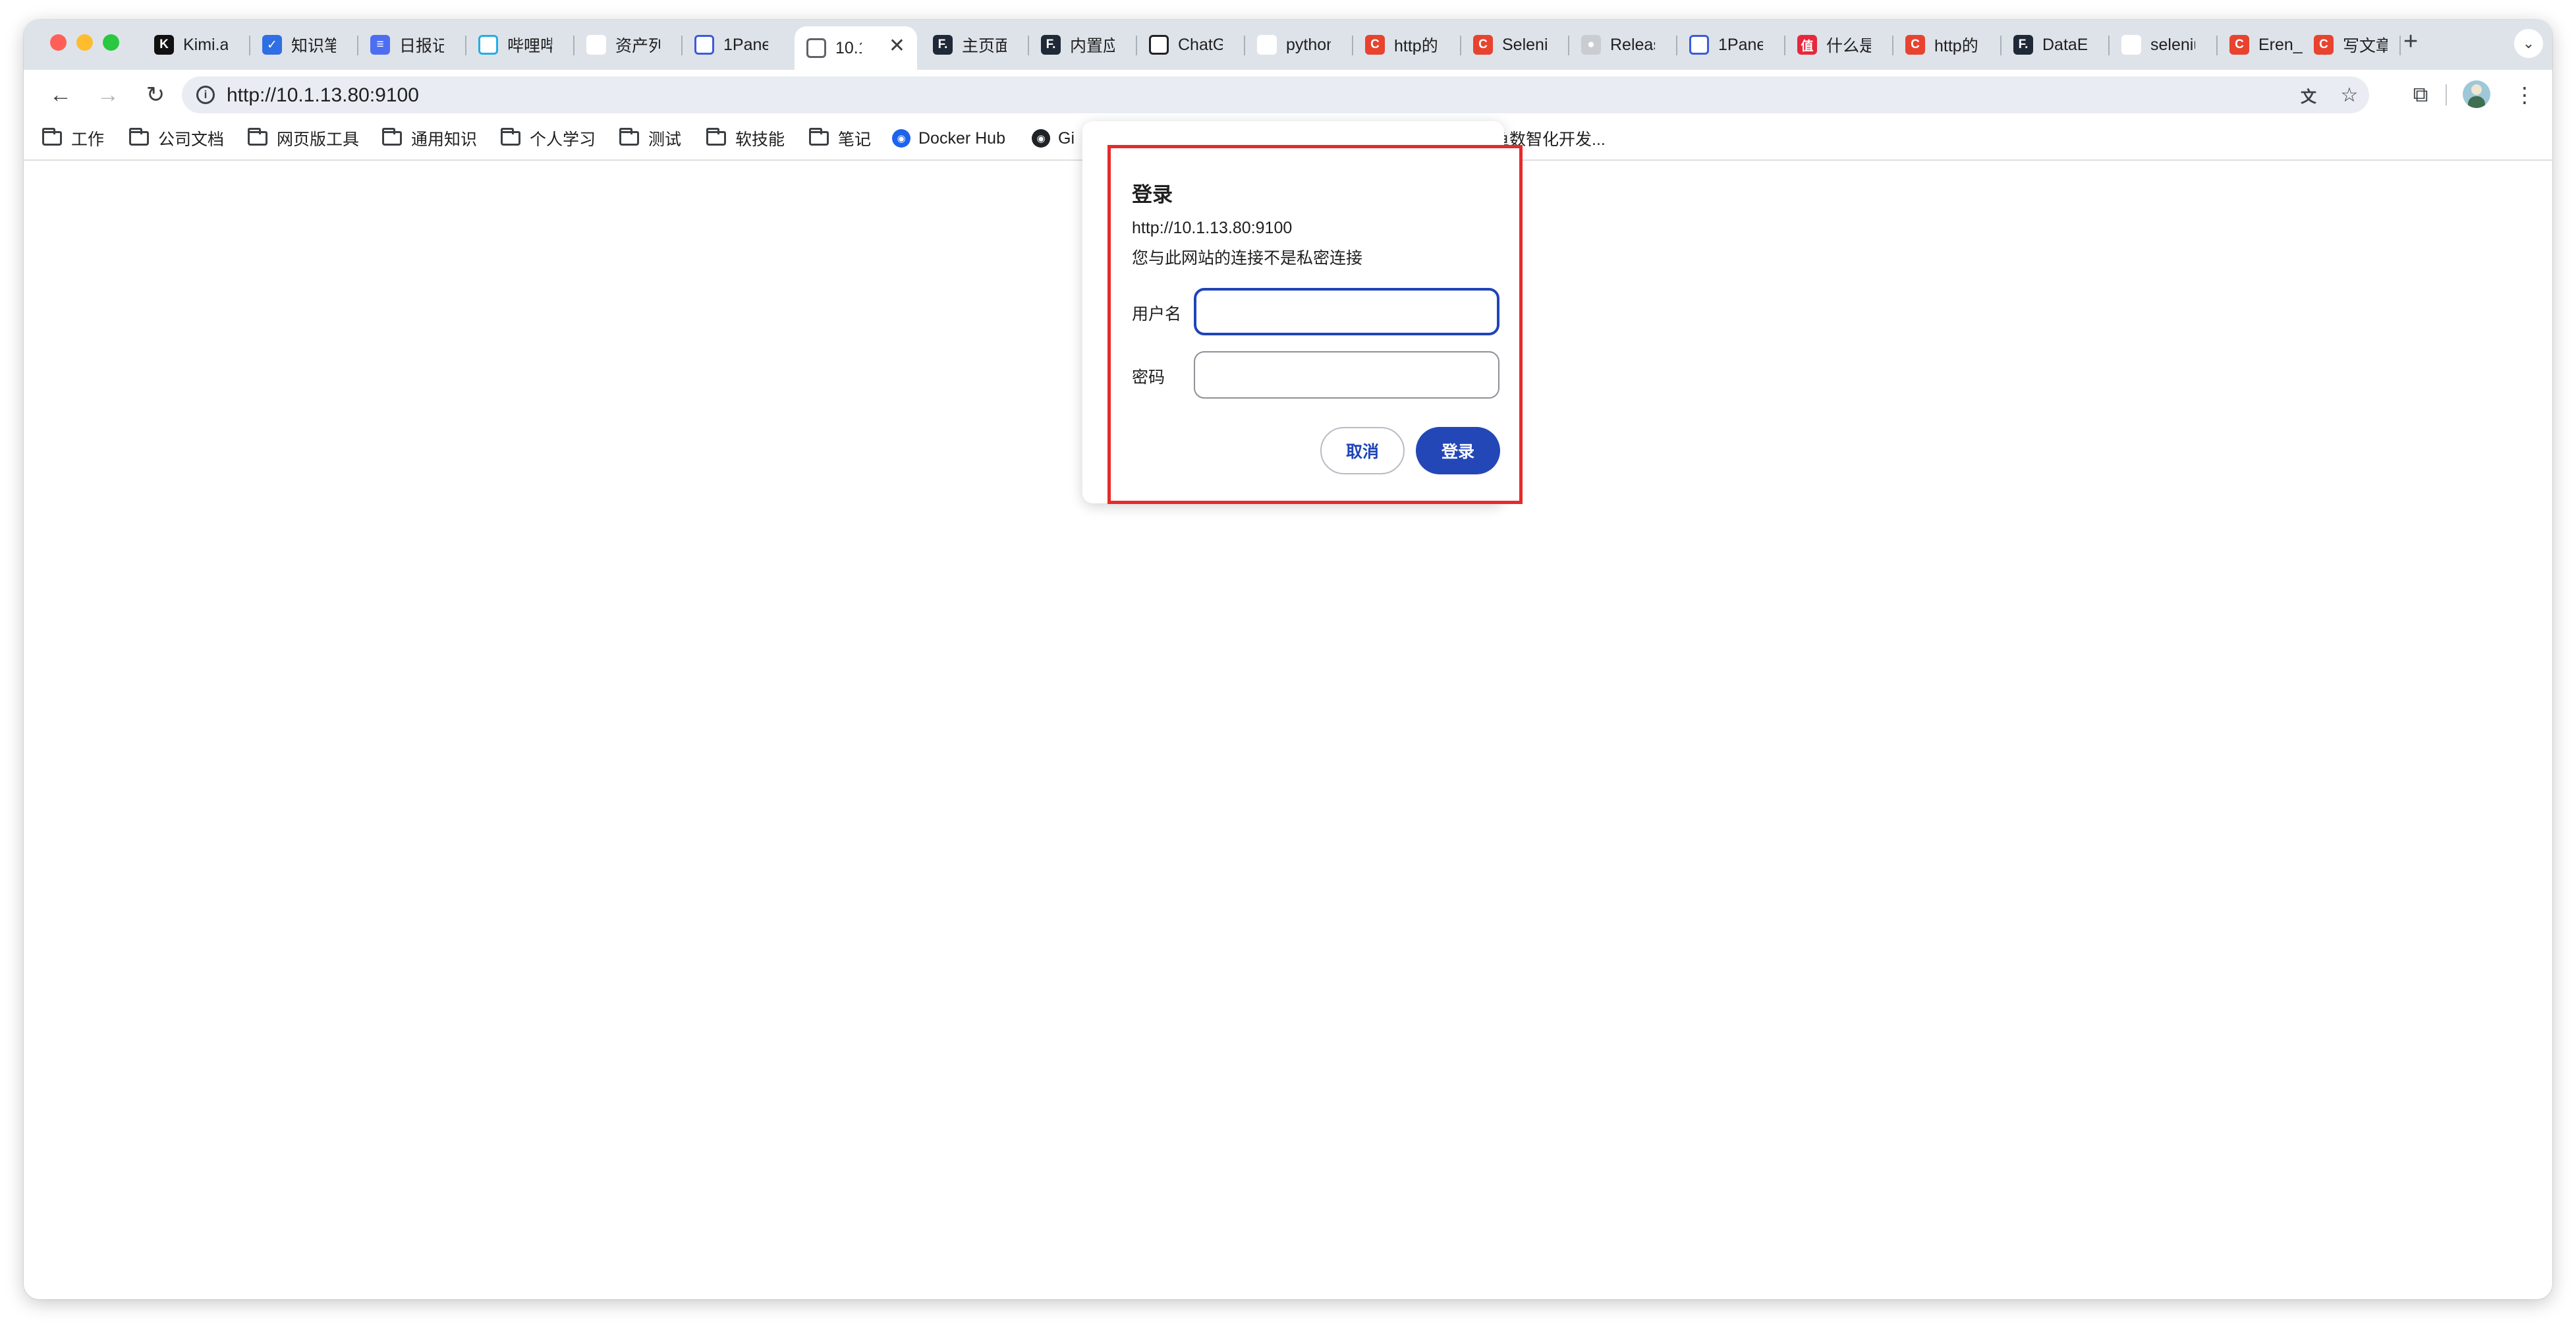  What do you see at coordinates (2349, 95) in the screenshot?
I see `bookmark-star-icon: ☆` at bounding box center [2349, 95].